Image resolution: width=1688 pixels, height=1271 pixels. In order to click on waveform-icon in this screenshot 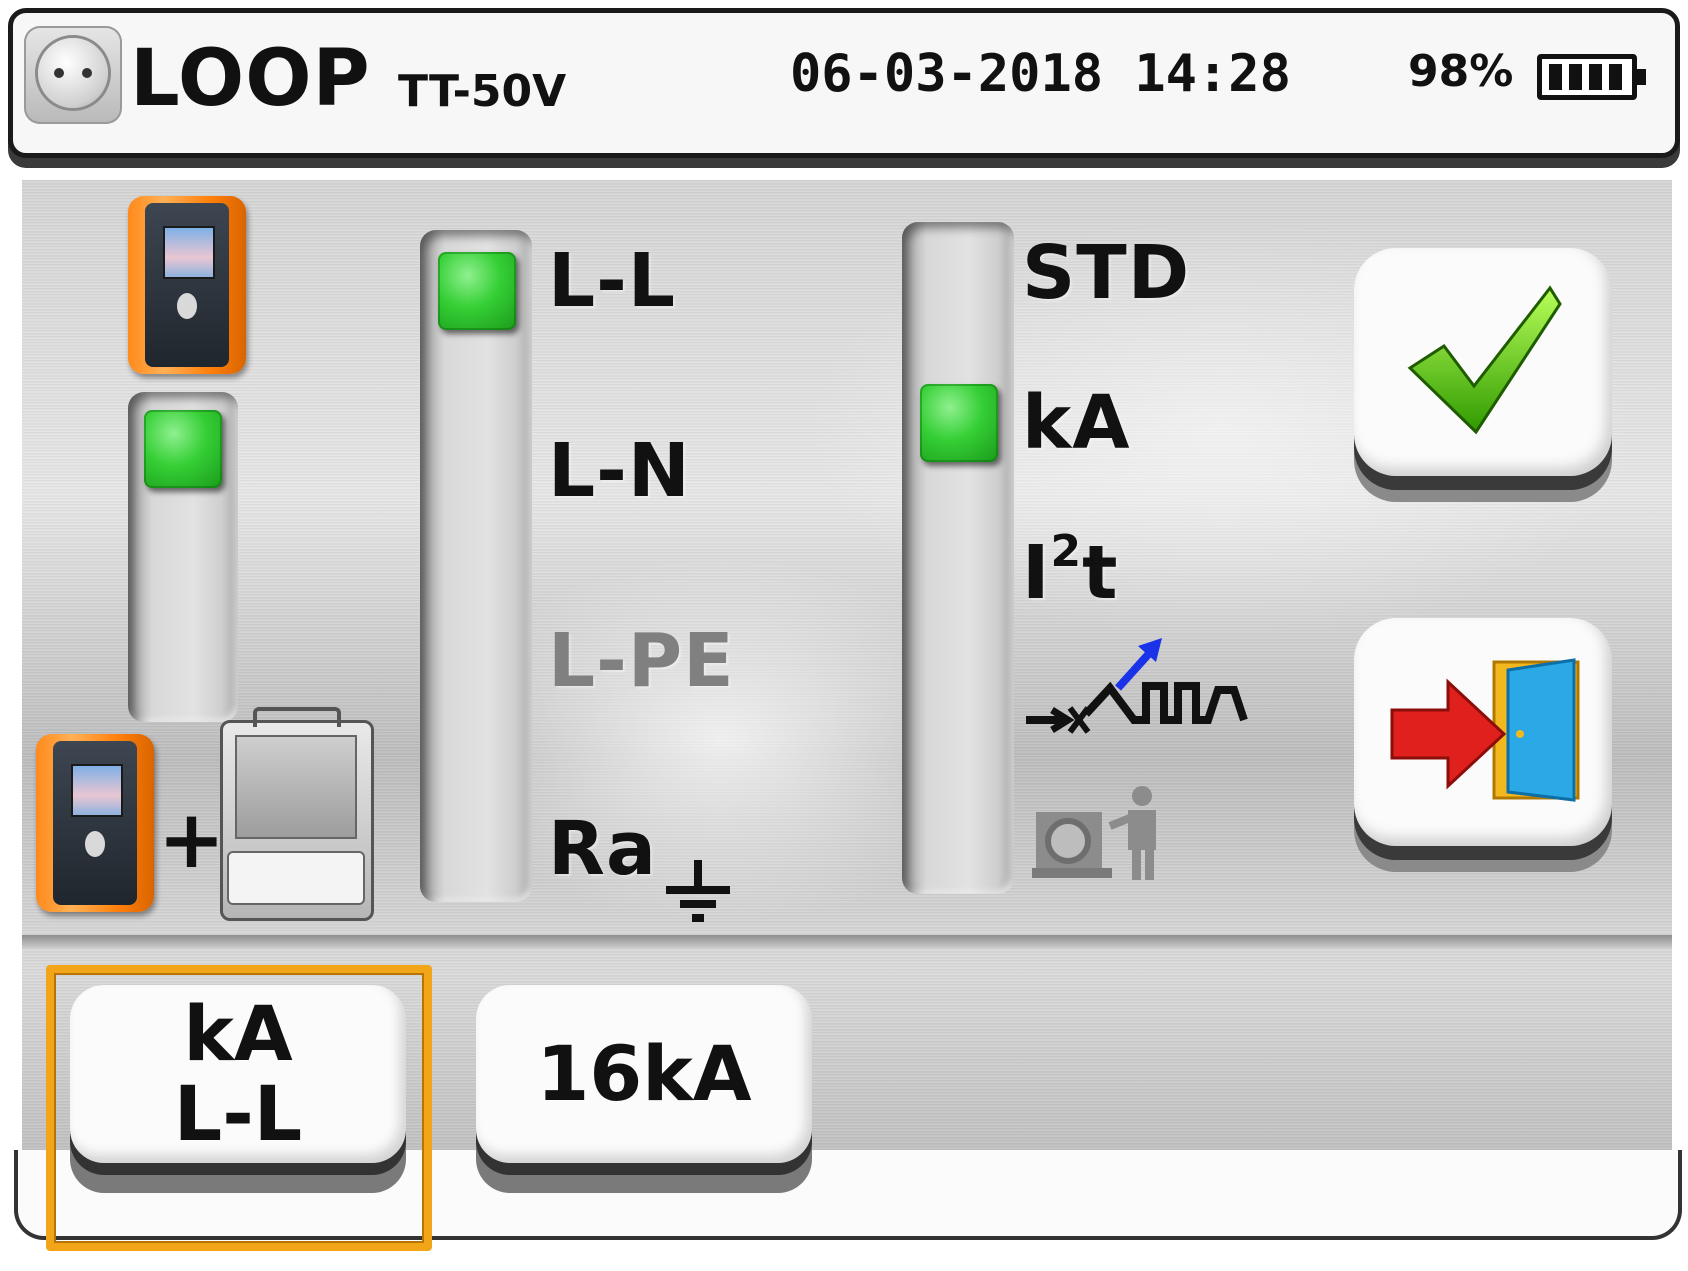, I will do `click(1137, 693)`.